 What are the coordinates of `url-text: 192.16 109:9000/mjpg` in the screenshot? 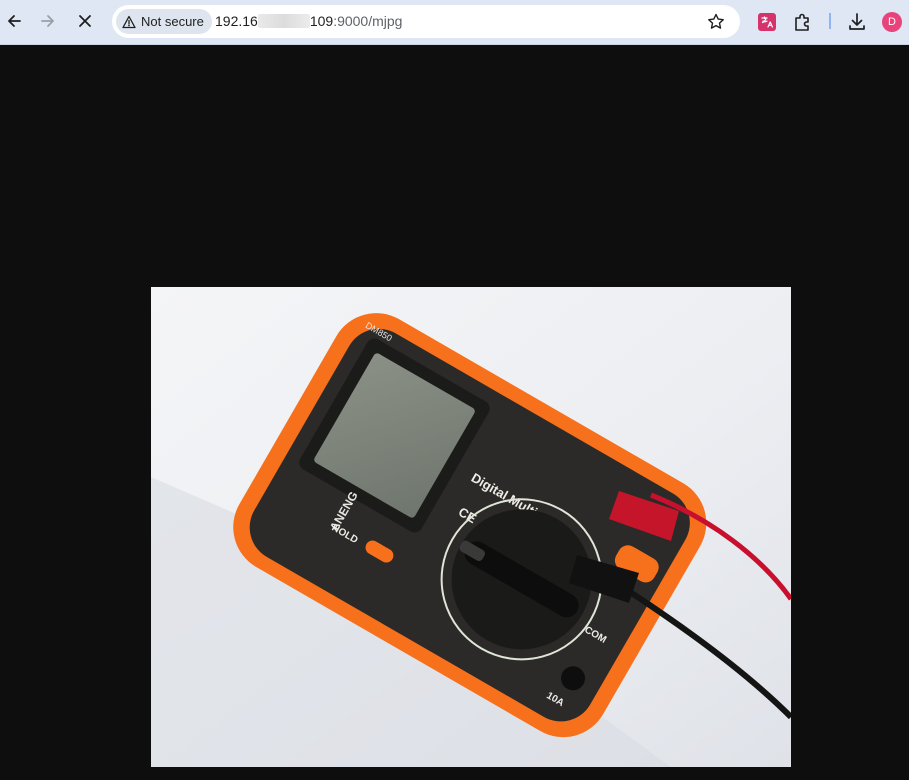 It's located at (308, 21).